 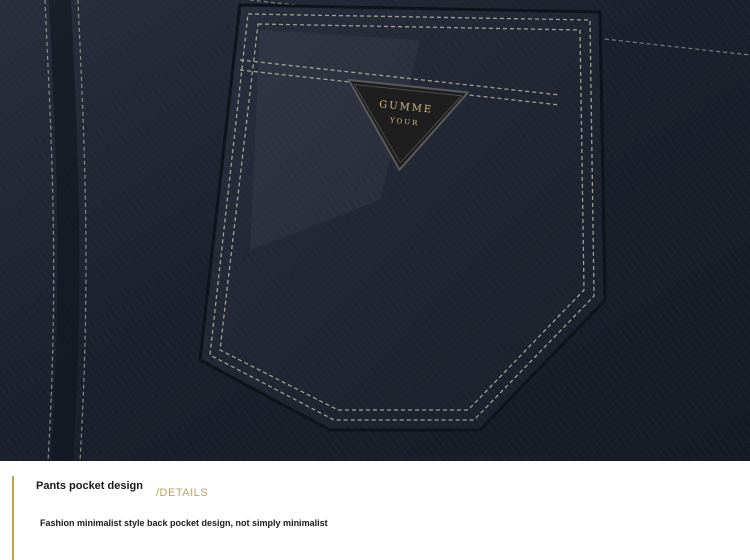 What do you see at coordinates (89, 486) in the screenshot?
I see `caption-title: Pants pocket design` at bounding box center [89, 486].